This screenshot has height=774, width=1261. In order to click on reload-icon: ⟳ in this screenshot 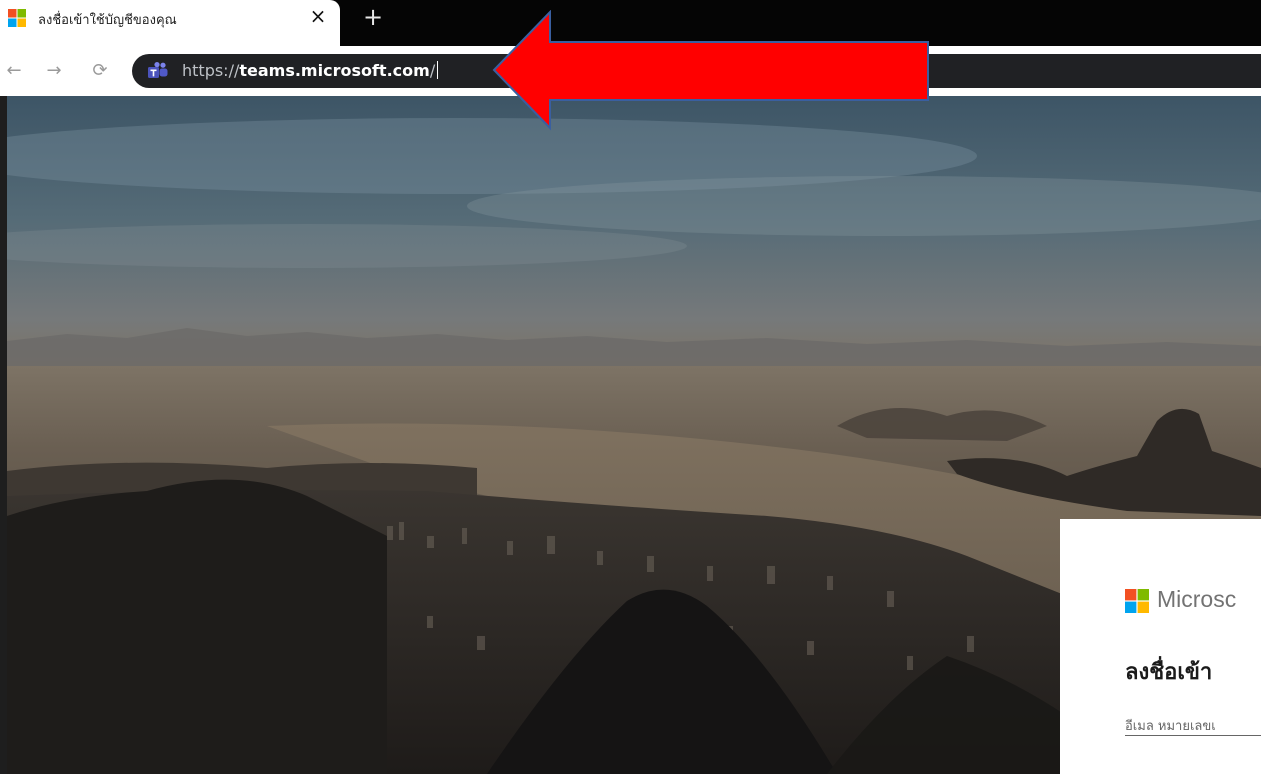, I will do `click(100, 71)`.